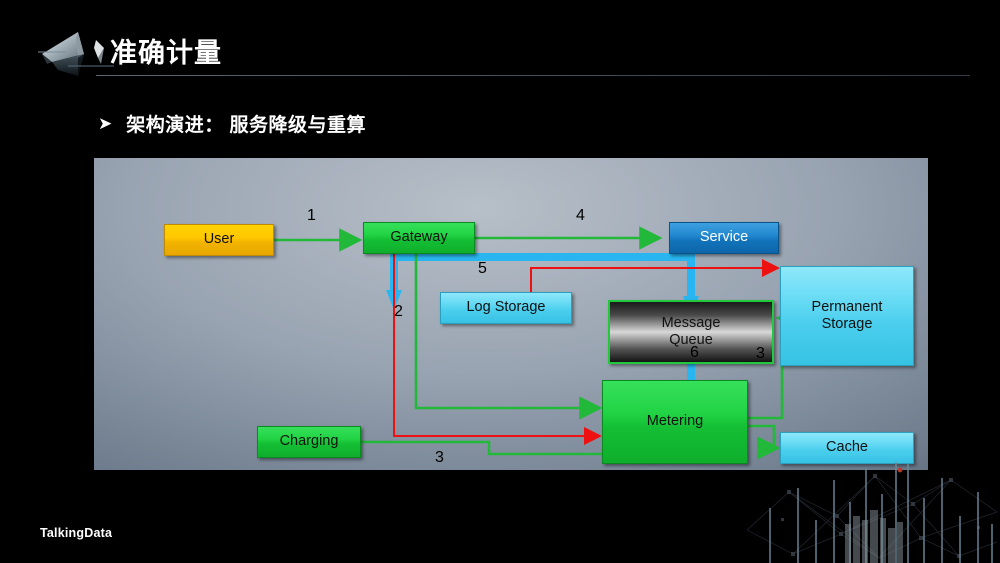 This screenshot has height=563, width=1000. I want to click on paper-plane-logo-icon, so click(76, 55).